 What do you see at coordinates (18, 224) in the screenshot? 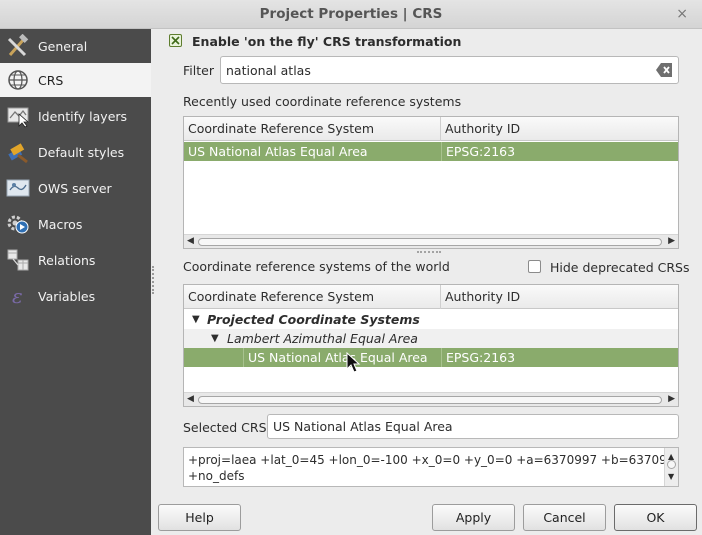
I see `macros-gear-icon` at bounding box center [18, 224].